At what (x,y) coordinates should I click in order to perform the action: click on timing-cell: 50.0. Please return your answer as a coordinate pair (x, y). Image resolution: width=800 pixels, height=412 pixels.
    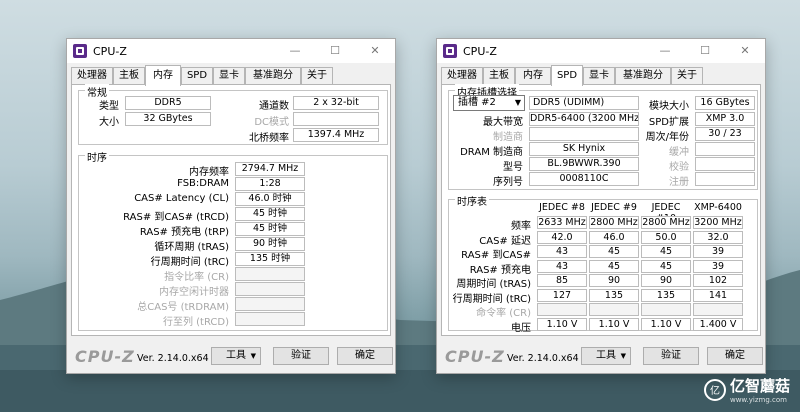
    Looking at the image, I should click on (666, 237).